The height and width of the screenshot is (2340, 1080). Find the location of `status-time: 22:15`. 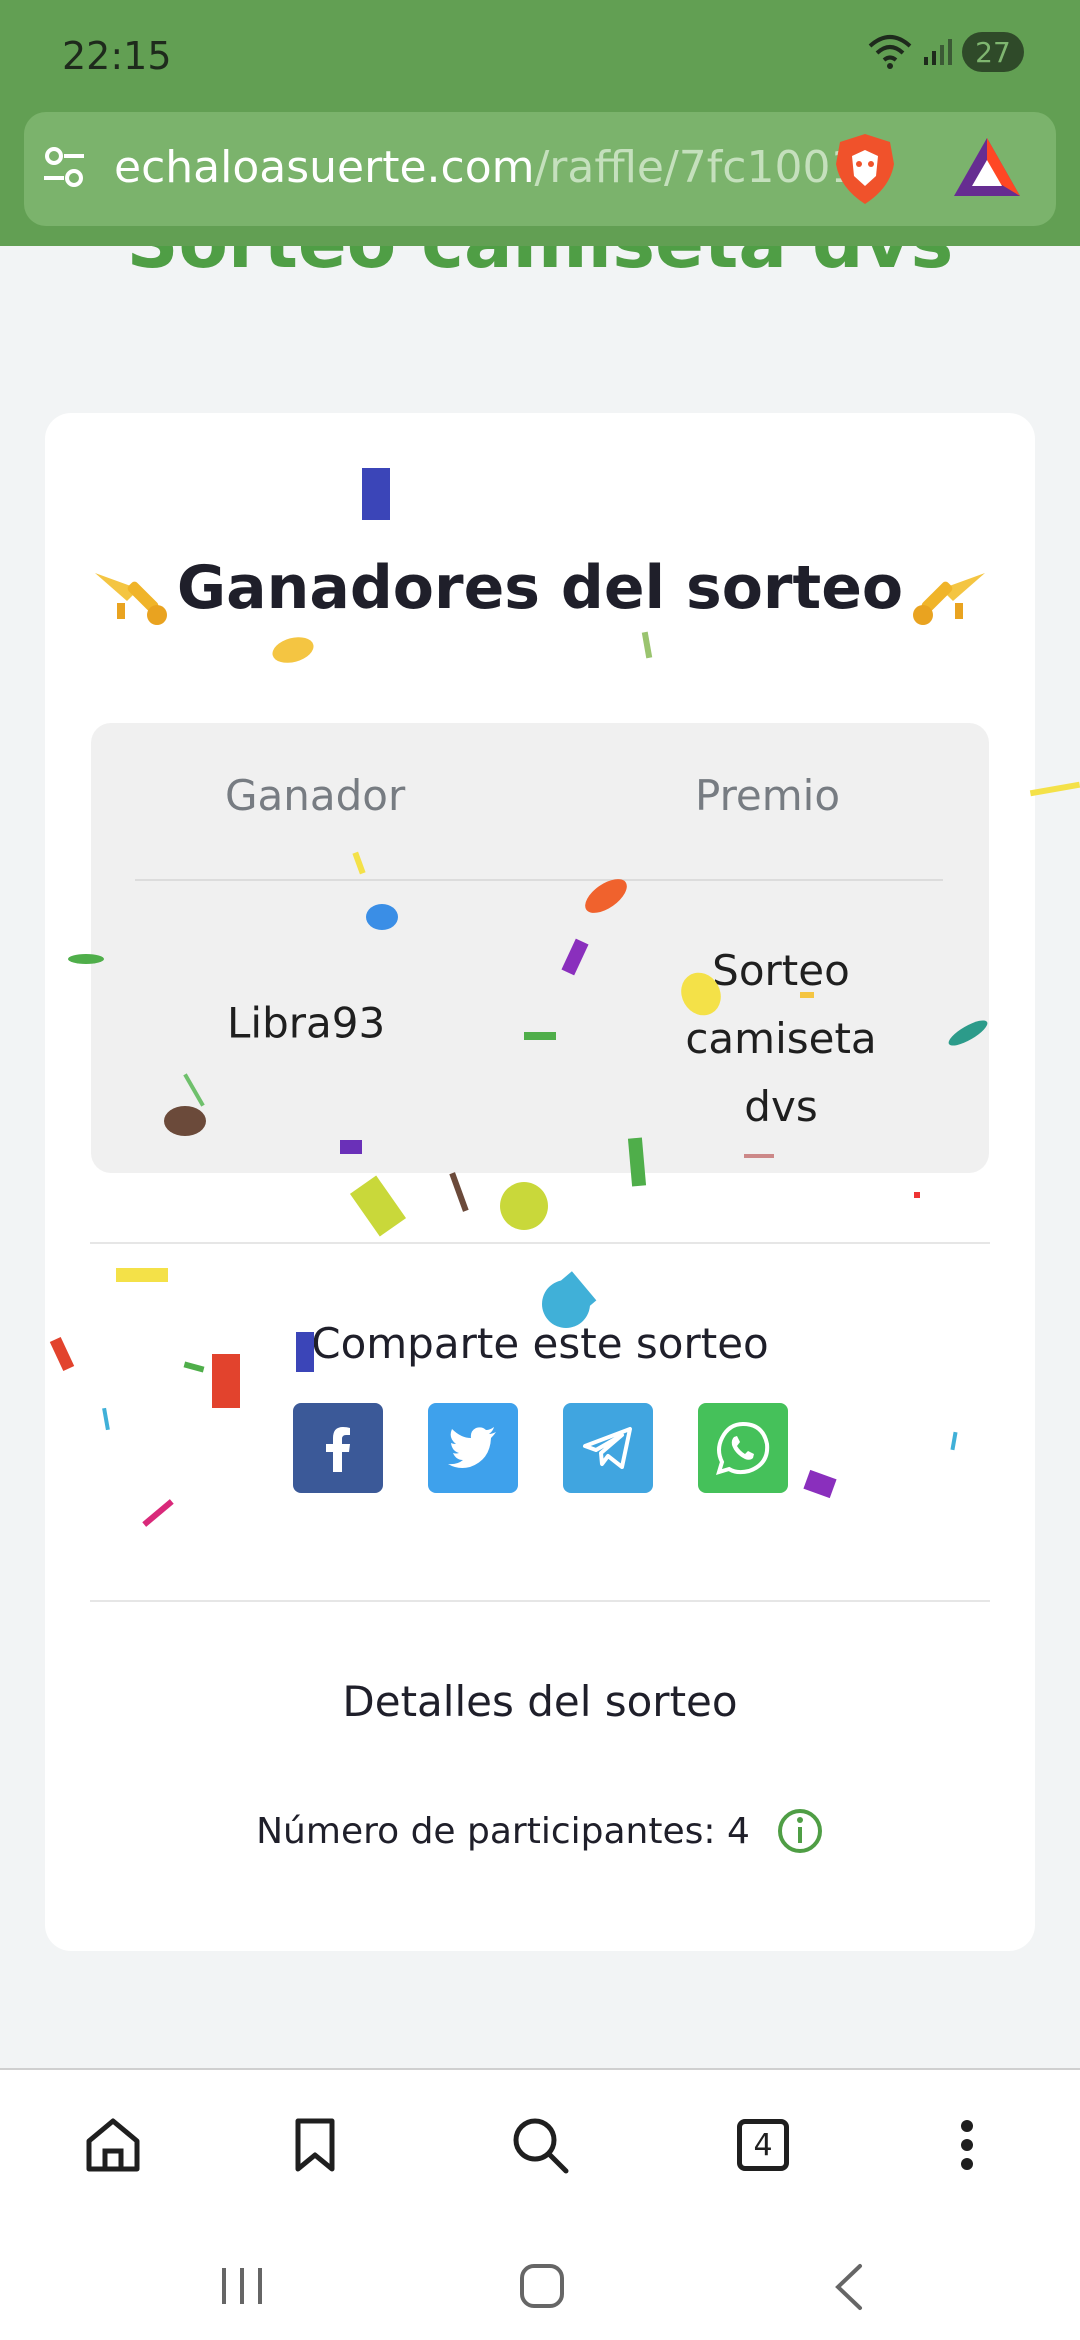

status-time: 22:15 is located at coordinates (117, 56).